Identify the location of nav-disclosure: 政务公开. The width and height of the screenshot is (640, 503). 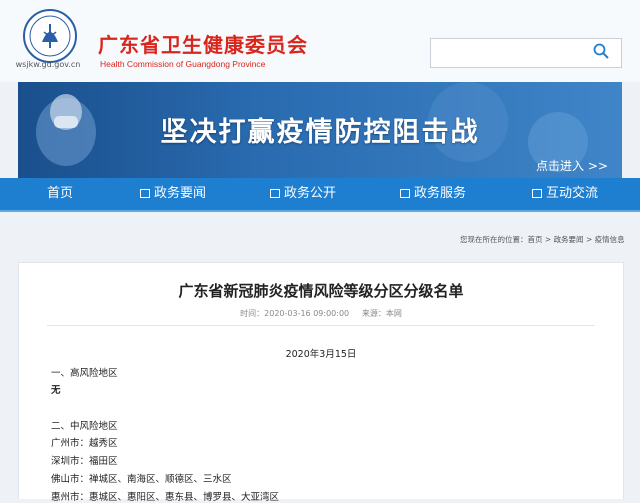
(303, 194).